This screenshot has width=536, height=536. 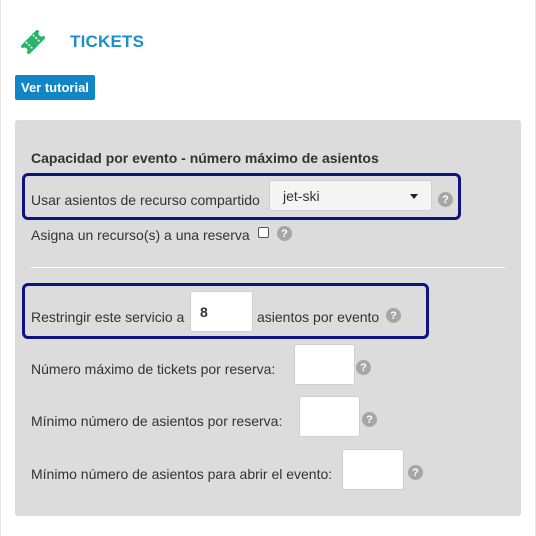 I want to click on shared-resource-value: jet-ski, so click(x=301, y=195).